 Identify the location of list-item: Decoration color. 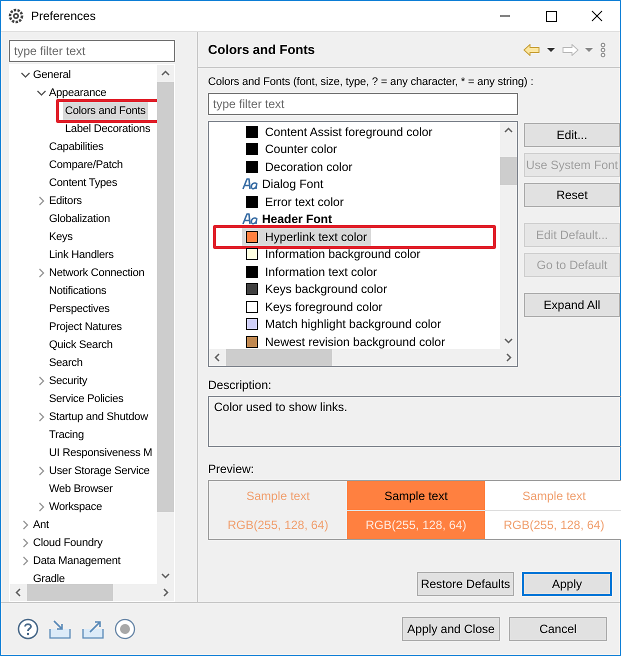
(299, 167).